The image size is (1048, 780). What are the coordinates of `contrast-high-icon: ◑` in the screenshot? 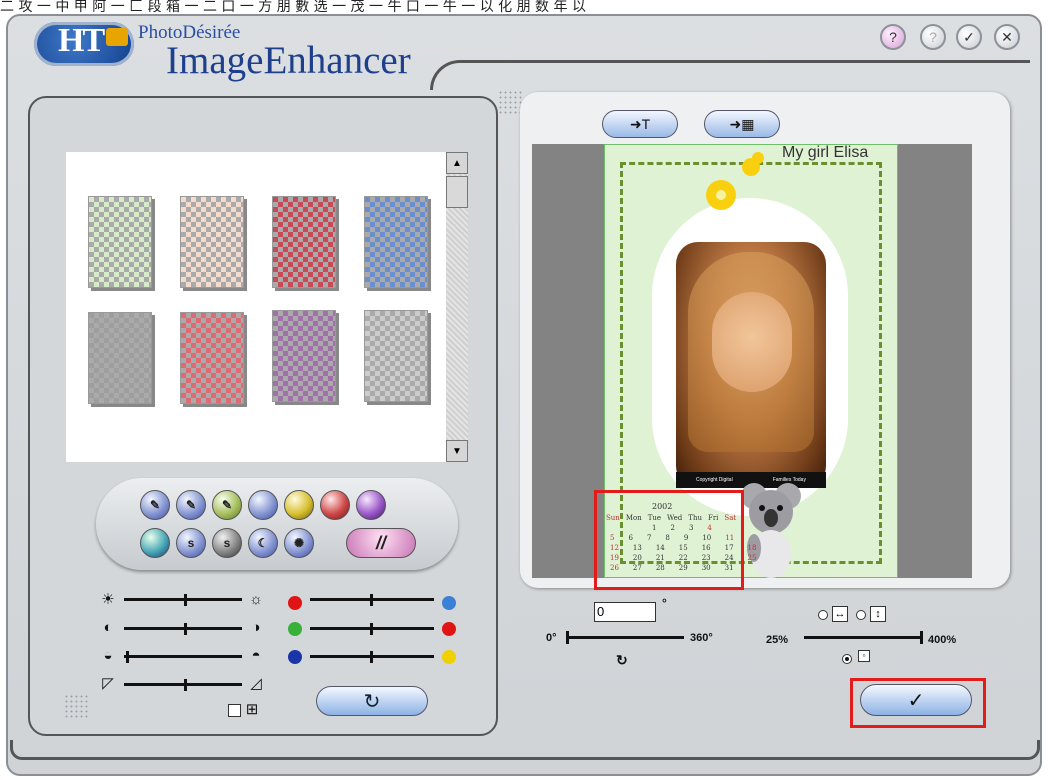 It's located at (256, 627).